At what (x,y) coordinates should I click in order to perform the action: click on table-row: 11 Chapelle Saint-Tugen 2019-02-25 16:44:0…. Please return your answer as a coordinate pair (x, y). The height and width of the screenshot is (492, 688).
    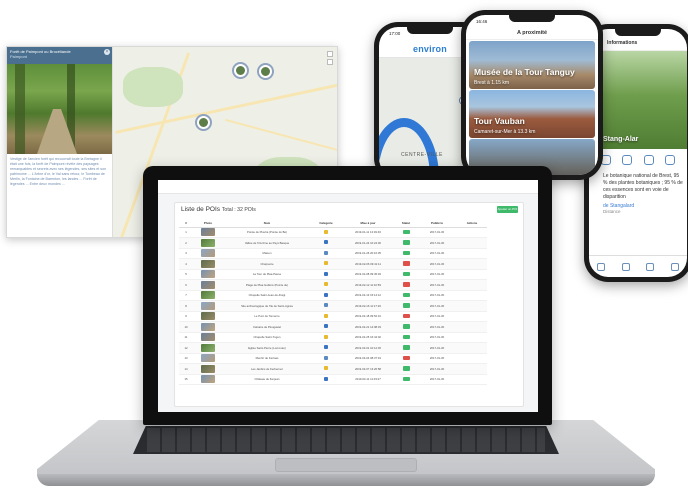
    Looking at the image, I should click on (333, 337).